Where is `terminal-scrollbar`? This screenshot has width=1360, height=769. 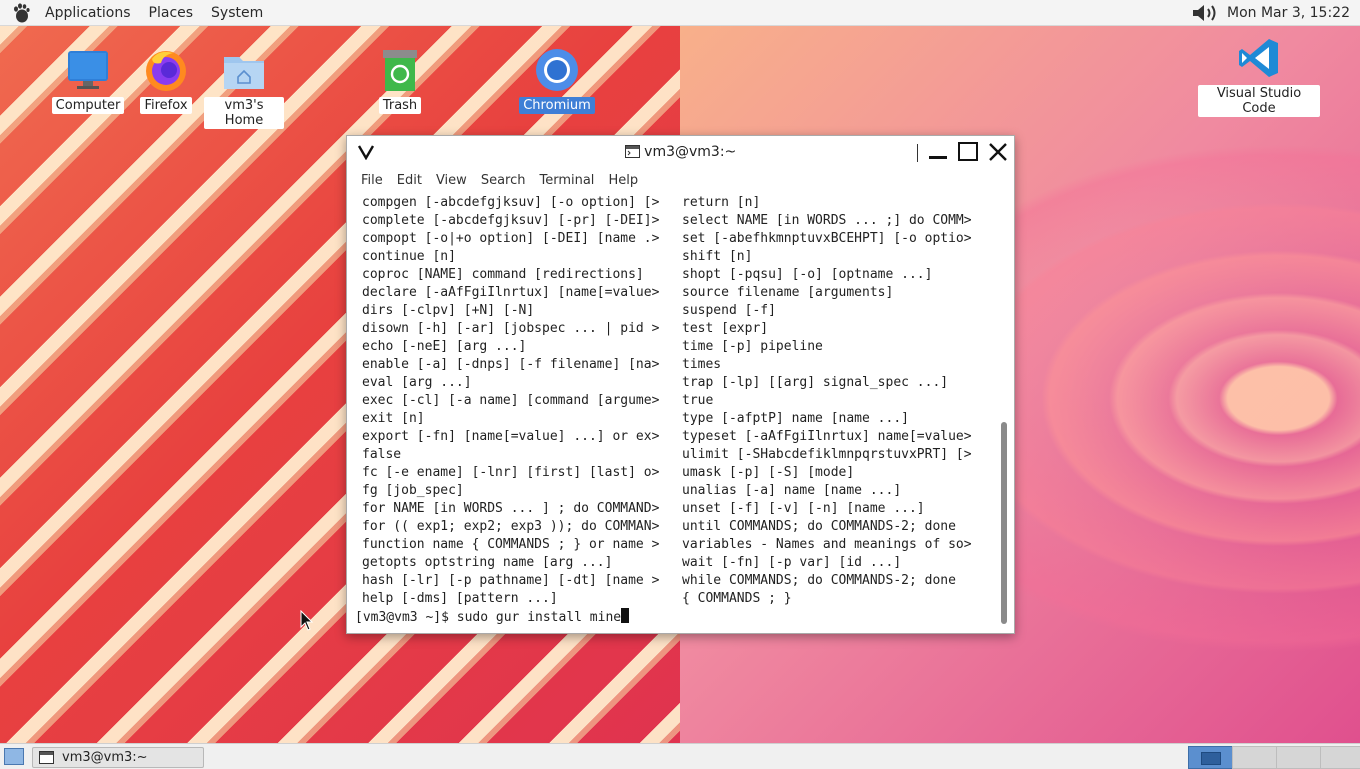
terminal-scrollbar is located at coordinates (1004, 411).